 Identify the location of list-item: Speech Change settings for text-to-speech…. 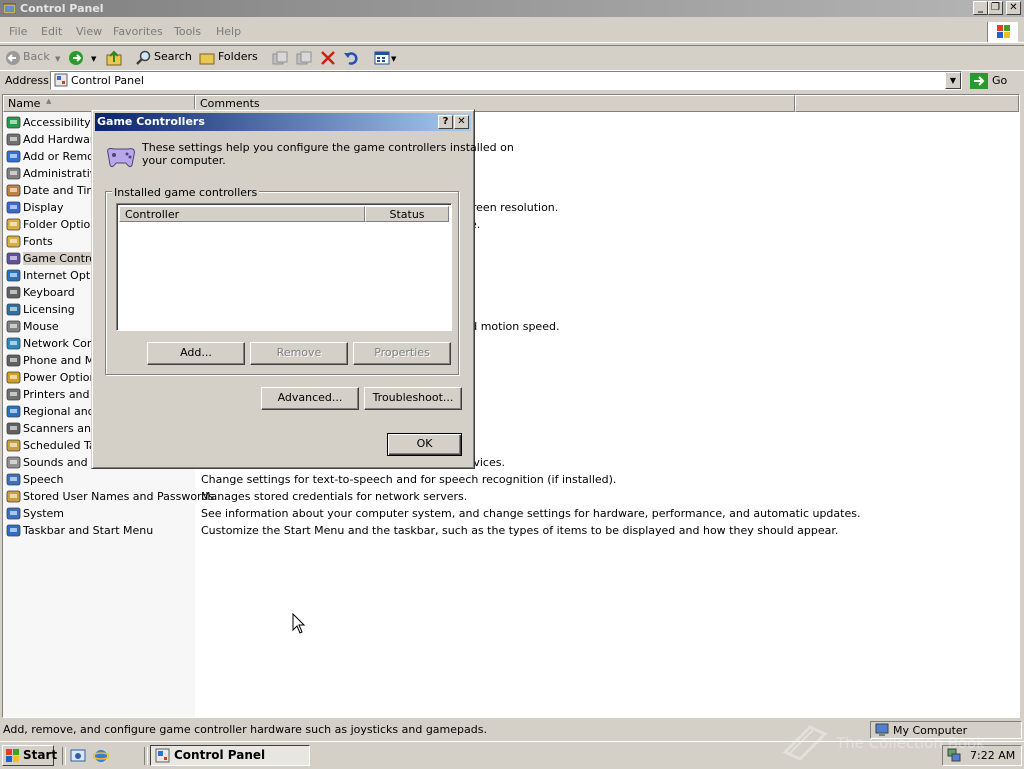
(511, 479).